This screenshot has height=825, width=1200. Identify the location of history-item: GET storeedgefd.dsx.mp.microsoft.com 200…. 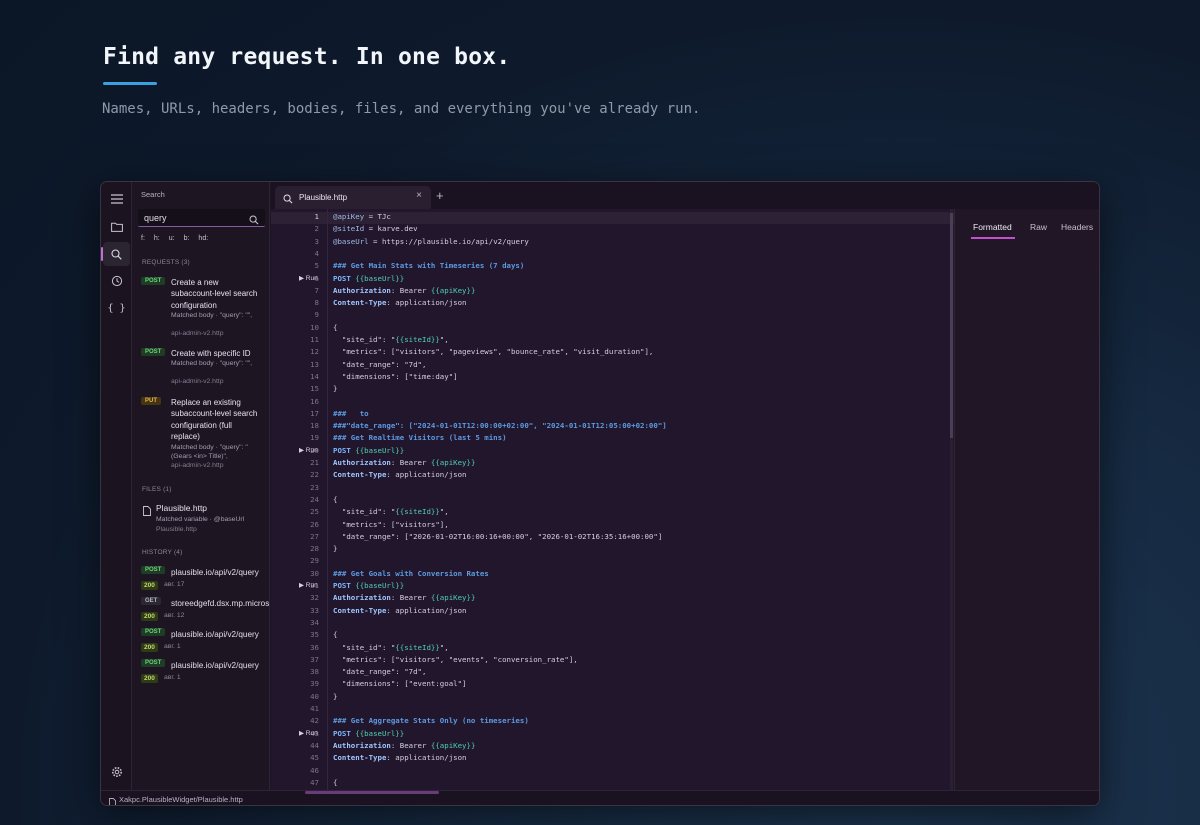
(205, 611).